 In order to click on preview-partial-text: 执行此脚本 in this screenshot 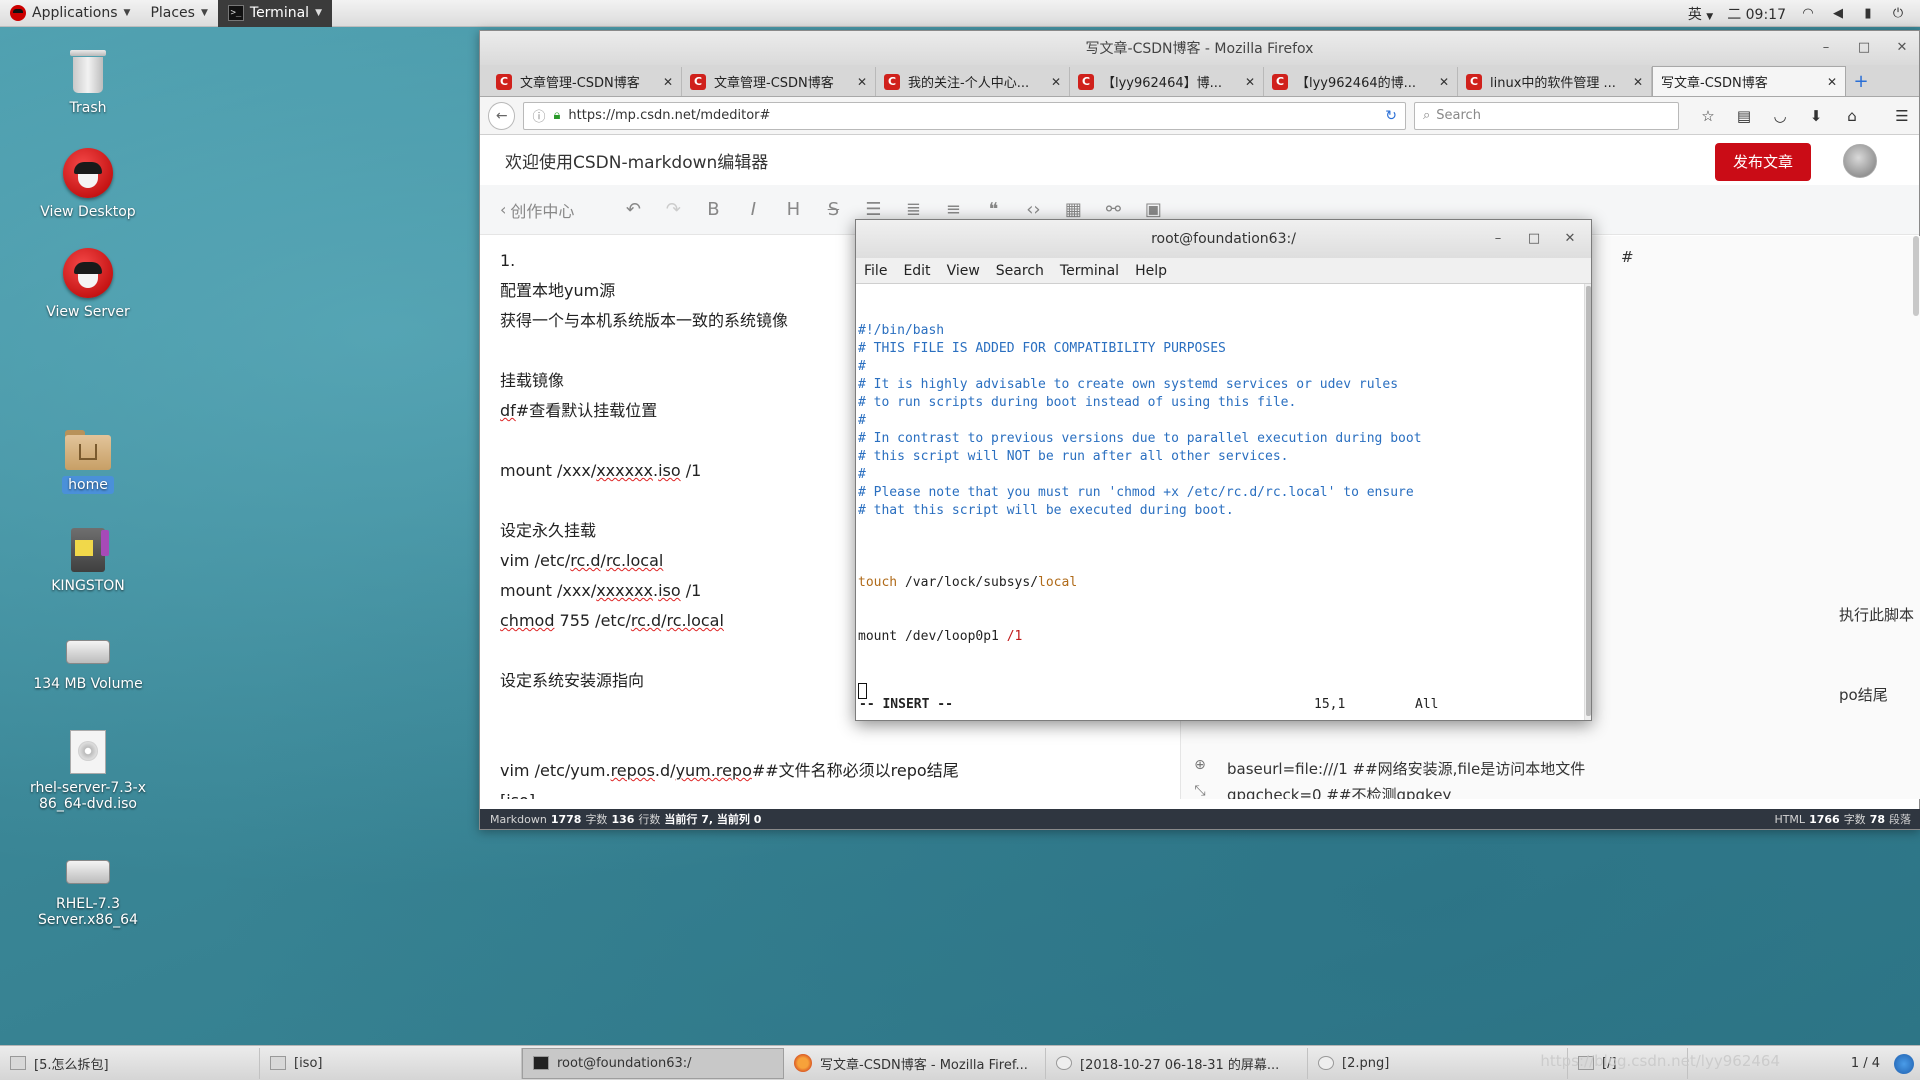, I will do `click(1877, 615)`.